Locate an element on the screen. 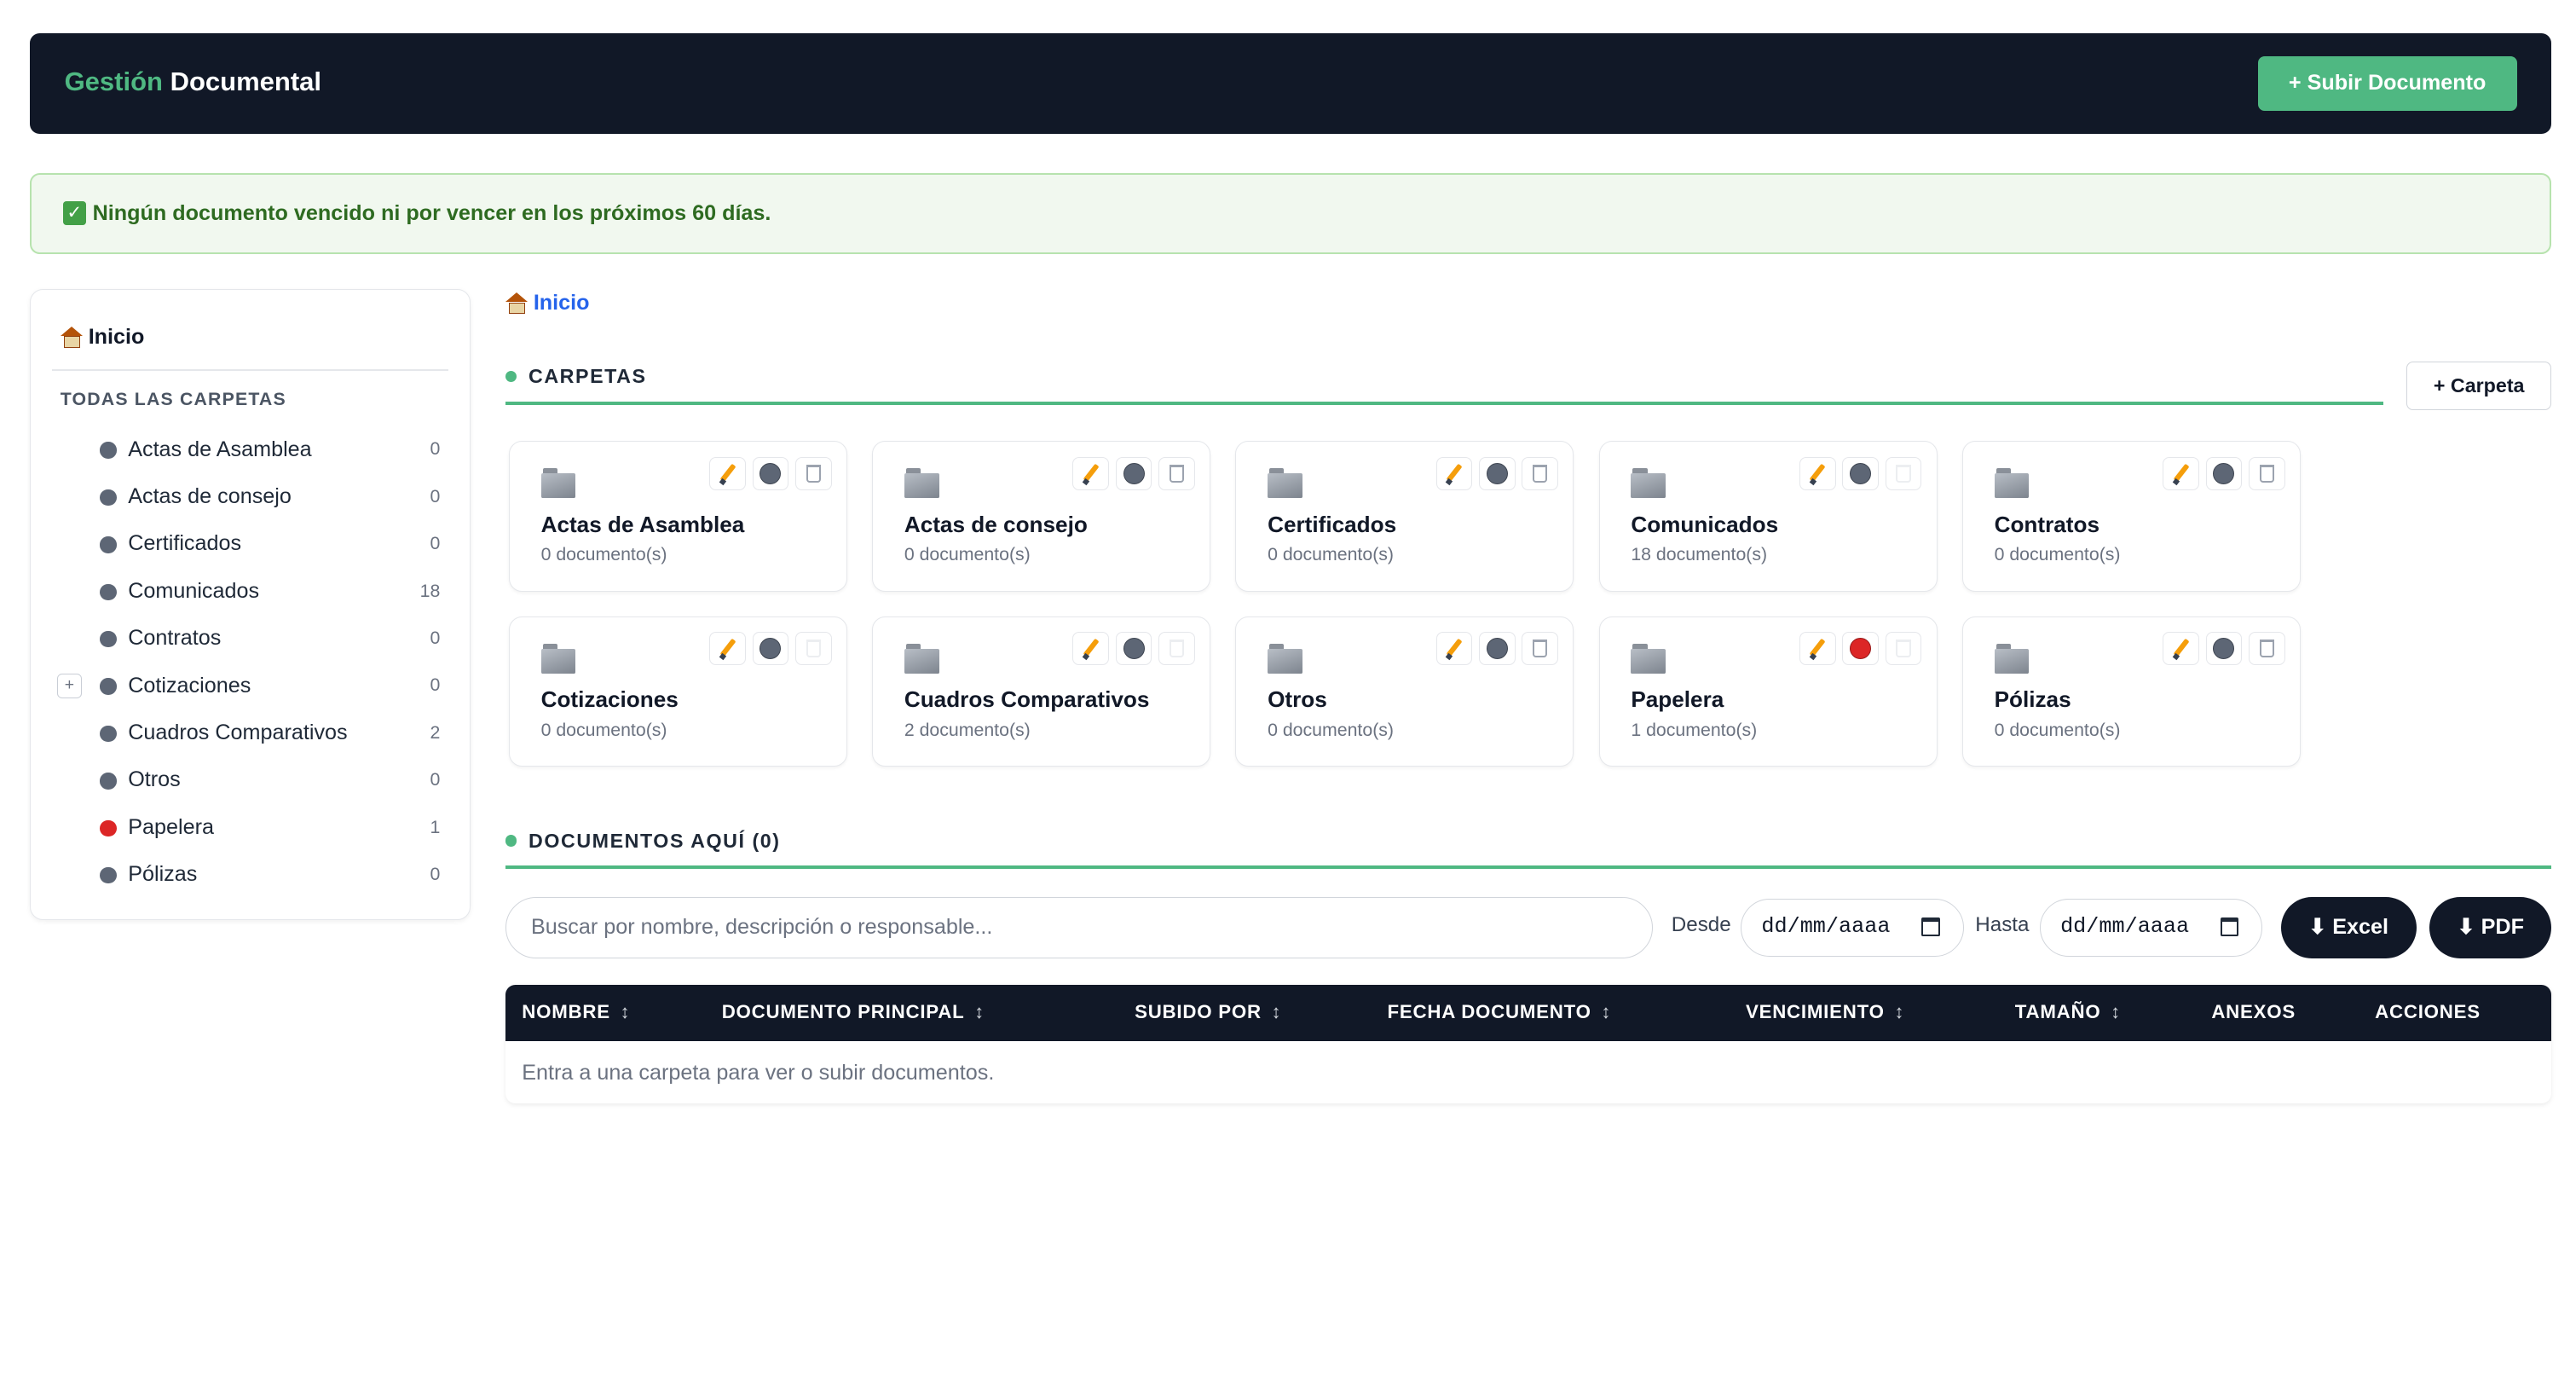 The image size is (2576, 1395). sidebar-item-actas-de-consejo: Actas de consejo 0 is located at coordinates (249, 497).